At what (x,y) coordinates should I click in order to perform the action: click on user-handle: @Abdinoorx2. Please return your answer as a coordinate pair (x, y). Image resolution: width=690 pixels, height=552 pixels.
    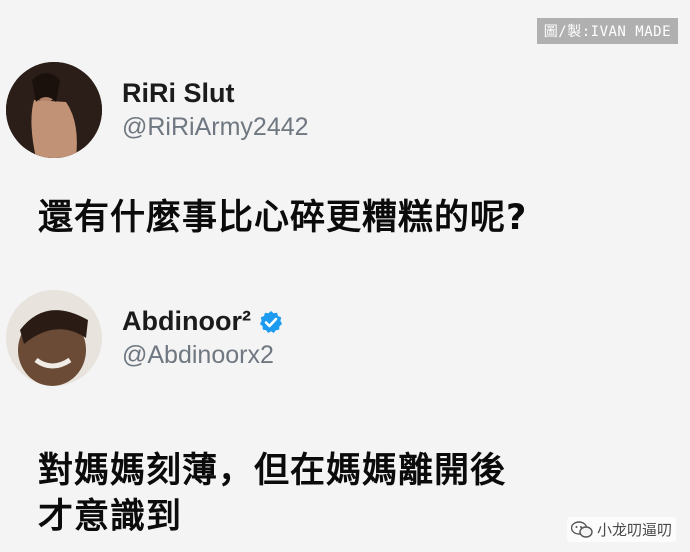
    Looking at the image, I should click on (202, 355).